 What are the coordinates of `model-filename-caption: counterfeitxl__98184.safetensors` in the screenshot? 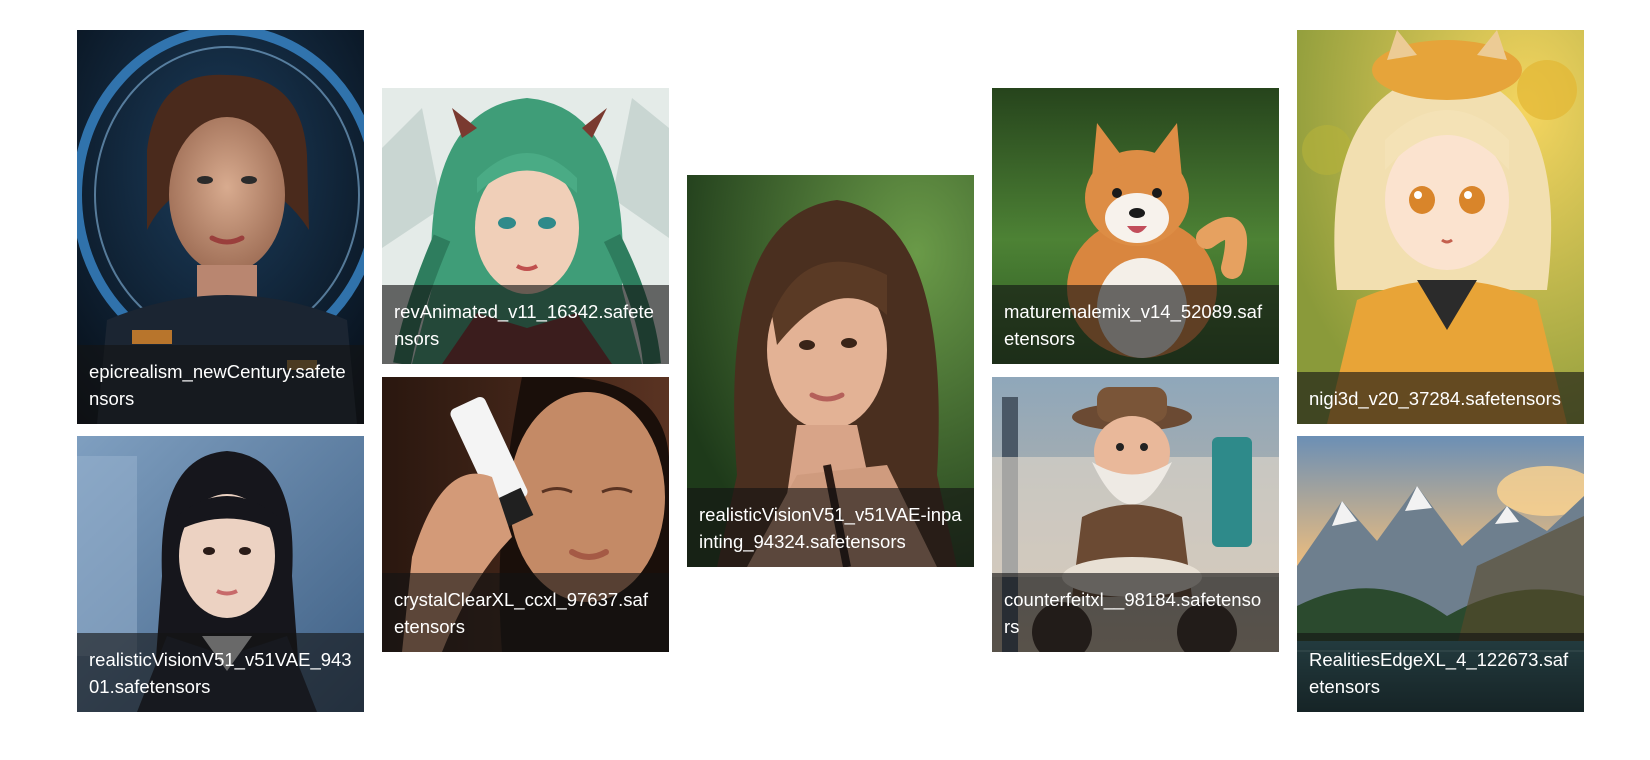 It's located at (1135, 612).